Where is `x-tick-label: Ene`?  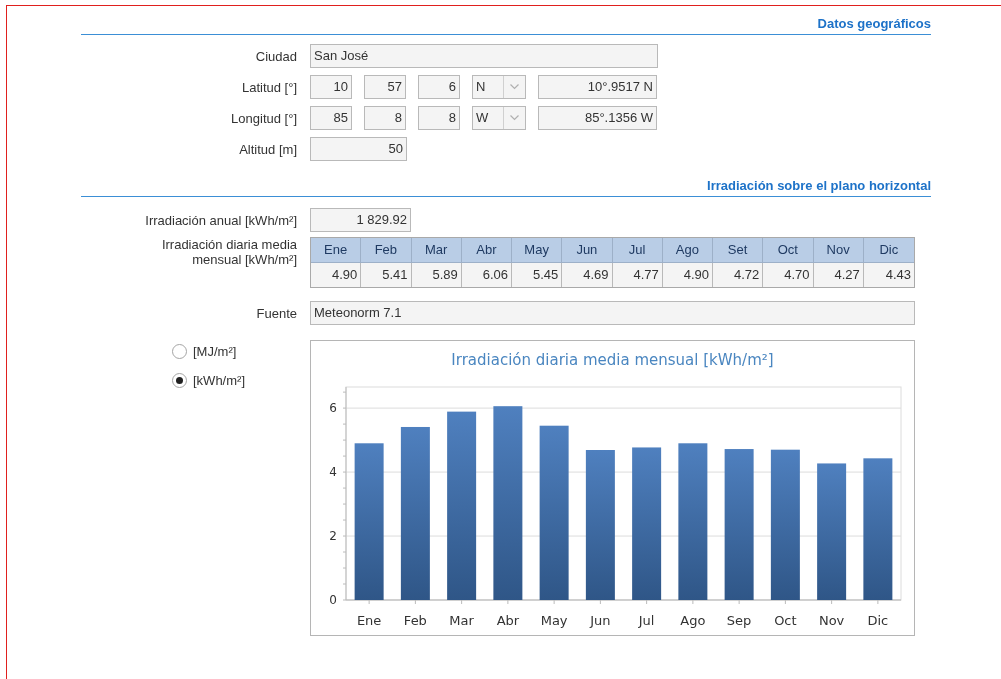
x-tick-label: Ene is located at coordinates (369, 620).